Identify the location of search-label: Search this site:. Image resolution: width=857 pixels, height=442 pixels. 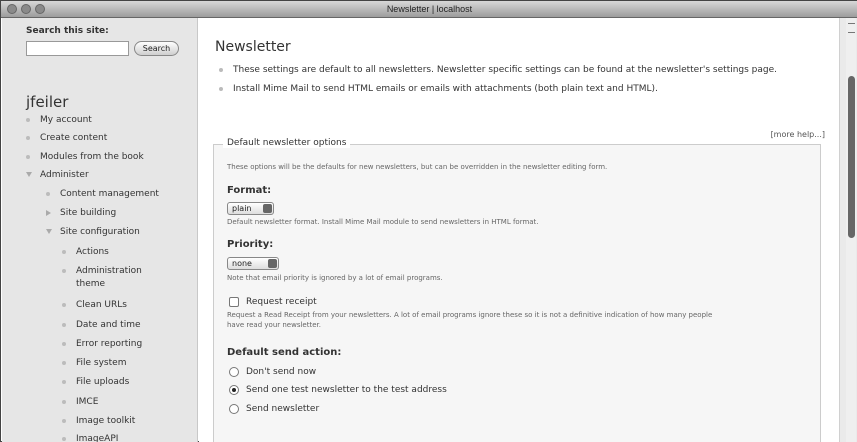
(67, 31).